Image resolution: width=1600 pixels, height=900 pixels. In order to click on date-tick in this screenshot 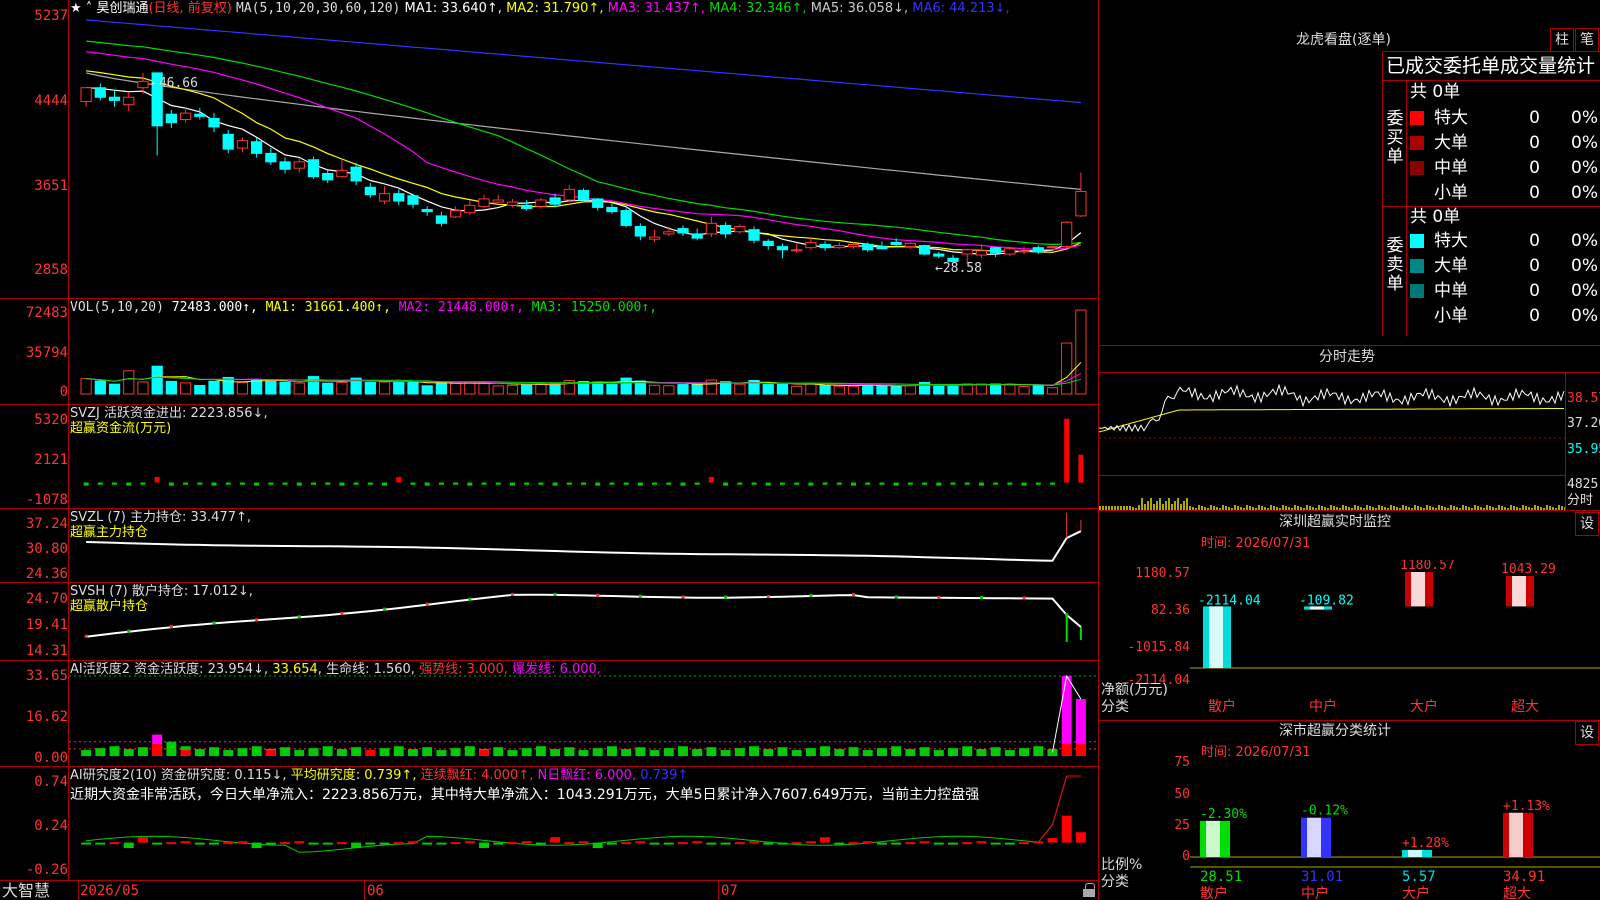, I will do `click(364, 890)`.